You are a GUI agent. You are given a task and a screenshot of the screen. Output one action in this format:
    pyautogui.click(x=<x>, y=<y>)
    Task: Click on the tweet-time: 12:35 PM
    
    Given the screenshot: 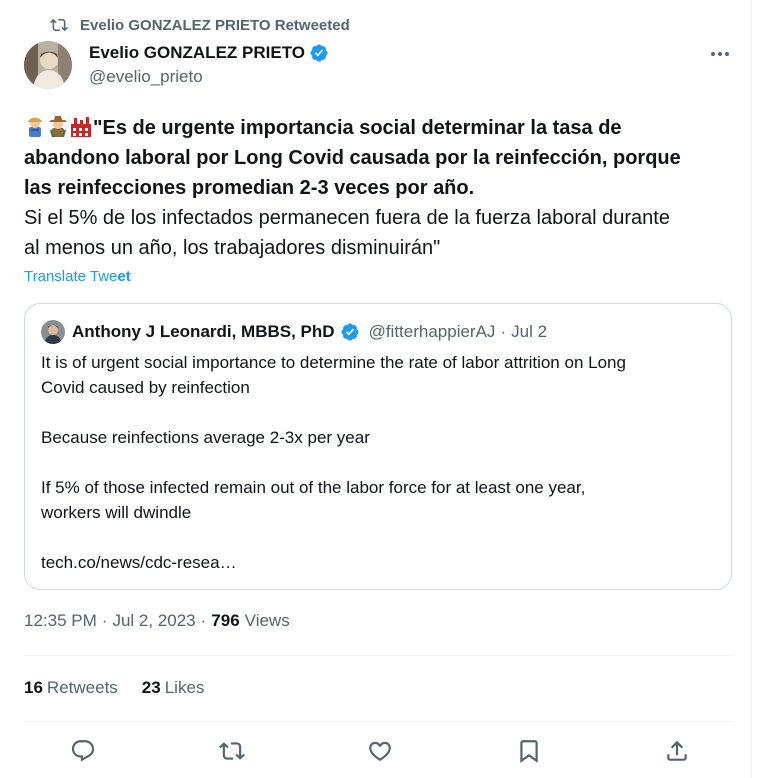 What is the action you would take?
    pyautogui.click(x=60, y=621)
    